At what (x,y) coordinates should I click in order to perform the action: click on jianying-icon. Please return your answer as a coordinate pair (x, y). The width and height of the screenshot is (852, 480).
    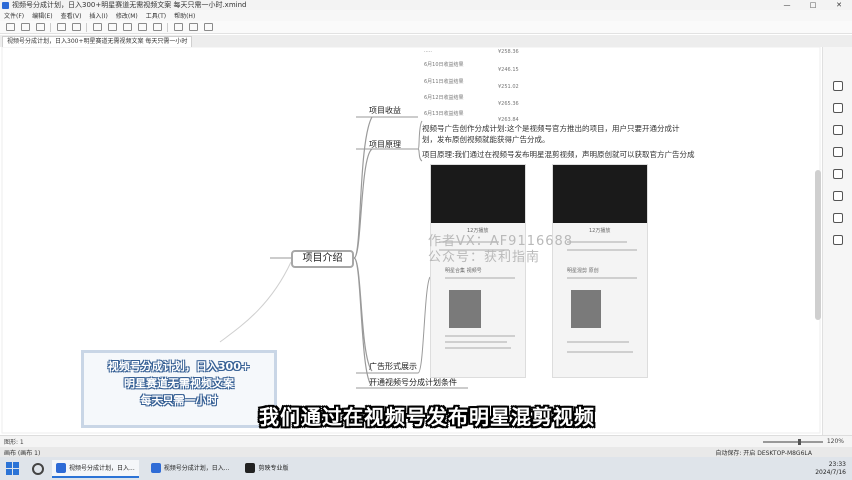
    Looking at the image, I should click on (250, 467).